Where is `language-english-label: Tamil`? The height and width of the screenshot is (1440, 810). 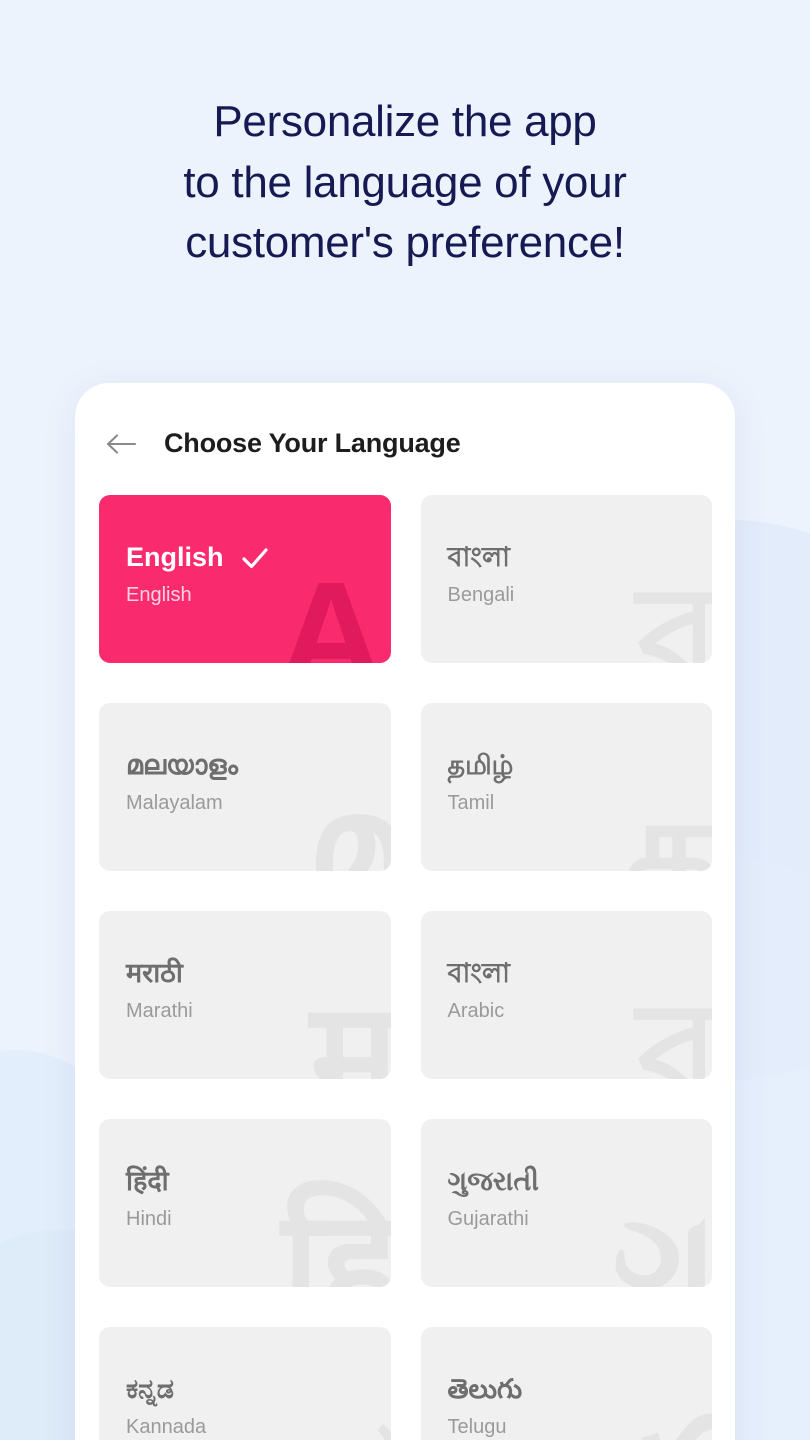
language-english-label: Tamil is located at coordinates (471, 802).